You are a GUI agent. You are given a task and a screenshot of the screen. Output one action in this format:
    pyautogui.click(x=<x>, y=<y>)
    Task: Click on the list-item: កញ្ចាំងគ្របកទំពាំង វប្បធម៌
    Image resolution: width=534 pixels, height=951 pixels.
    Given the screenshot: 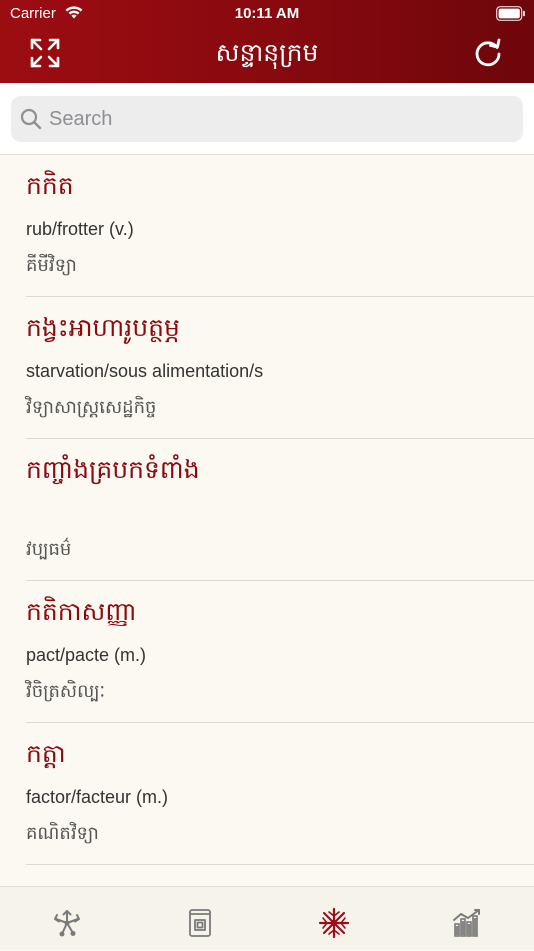 What is the action you would take?
    pyautogui.click(x=267, y=510)
    